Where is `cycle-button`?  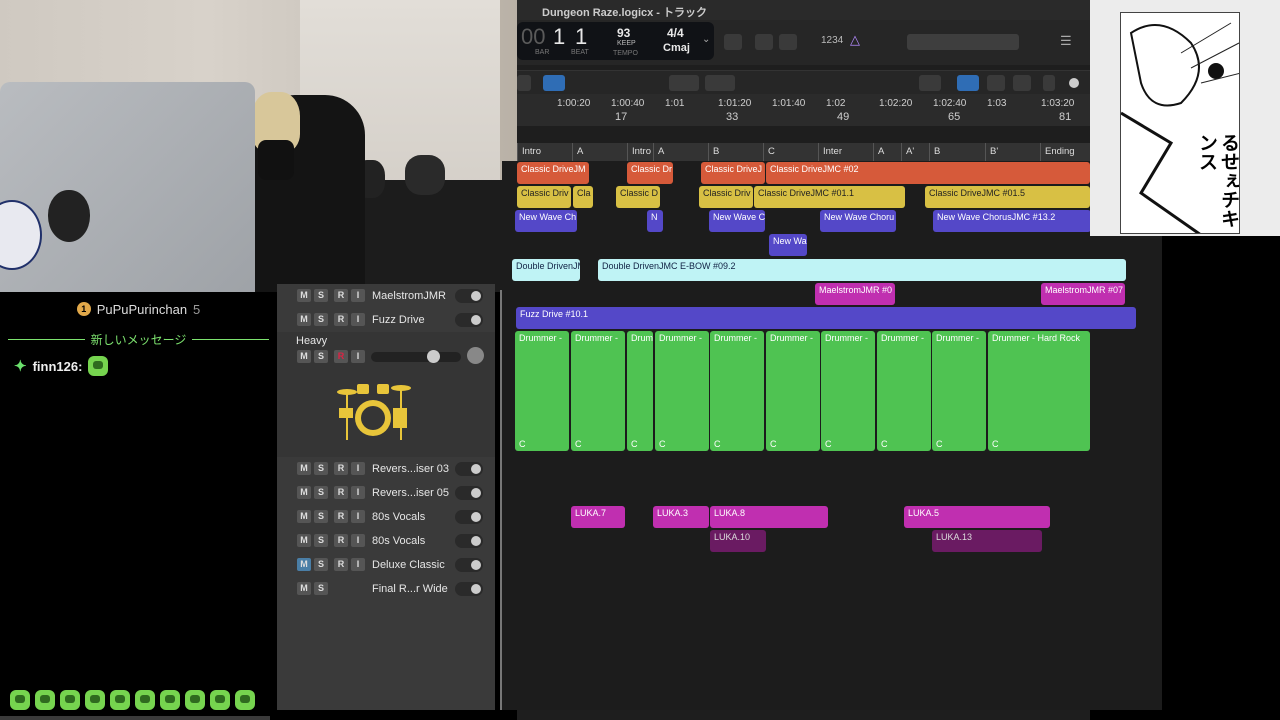
cycle-button is located at coordinates (733, 42).